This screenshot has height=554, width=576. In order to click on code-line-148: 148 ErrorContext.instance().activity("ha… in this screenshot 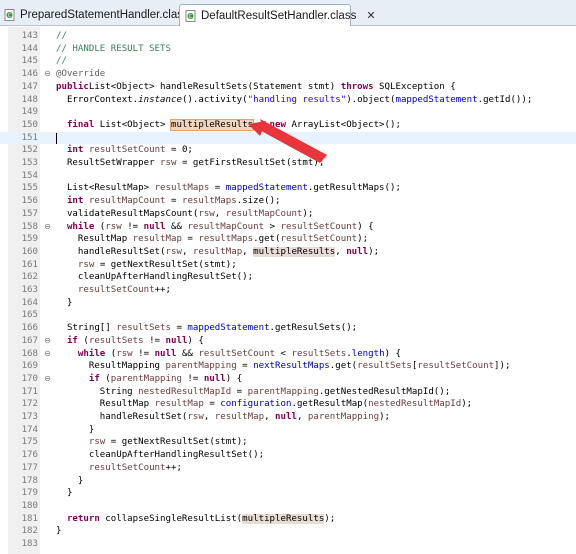, I will do `click(288, 100)`.